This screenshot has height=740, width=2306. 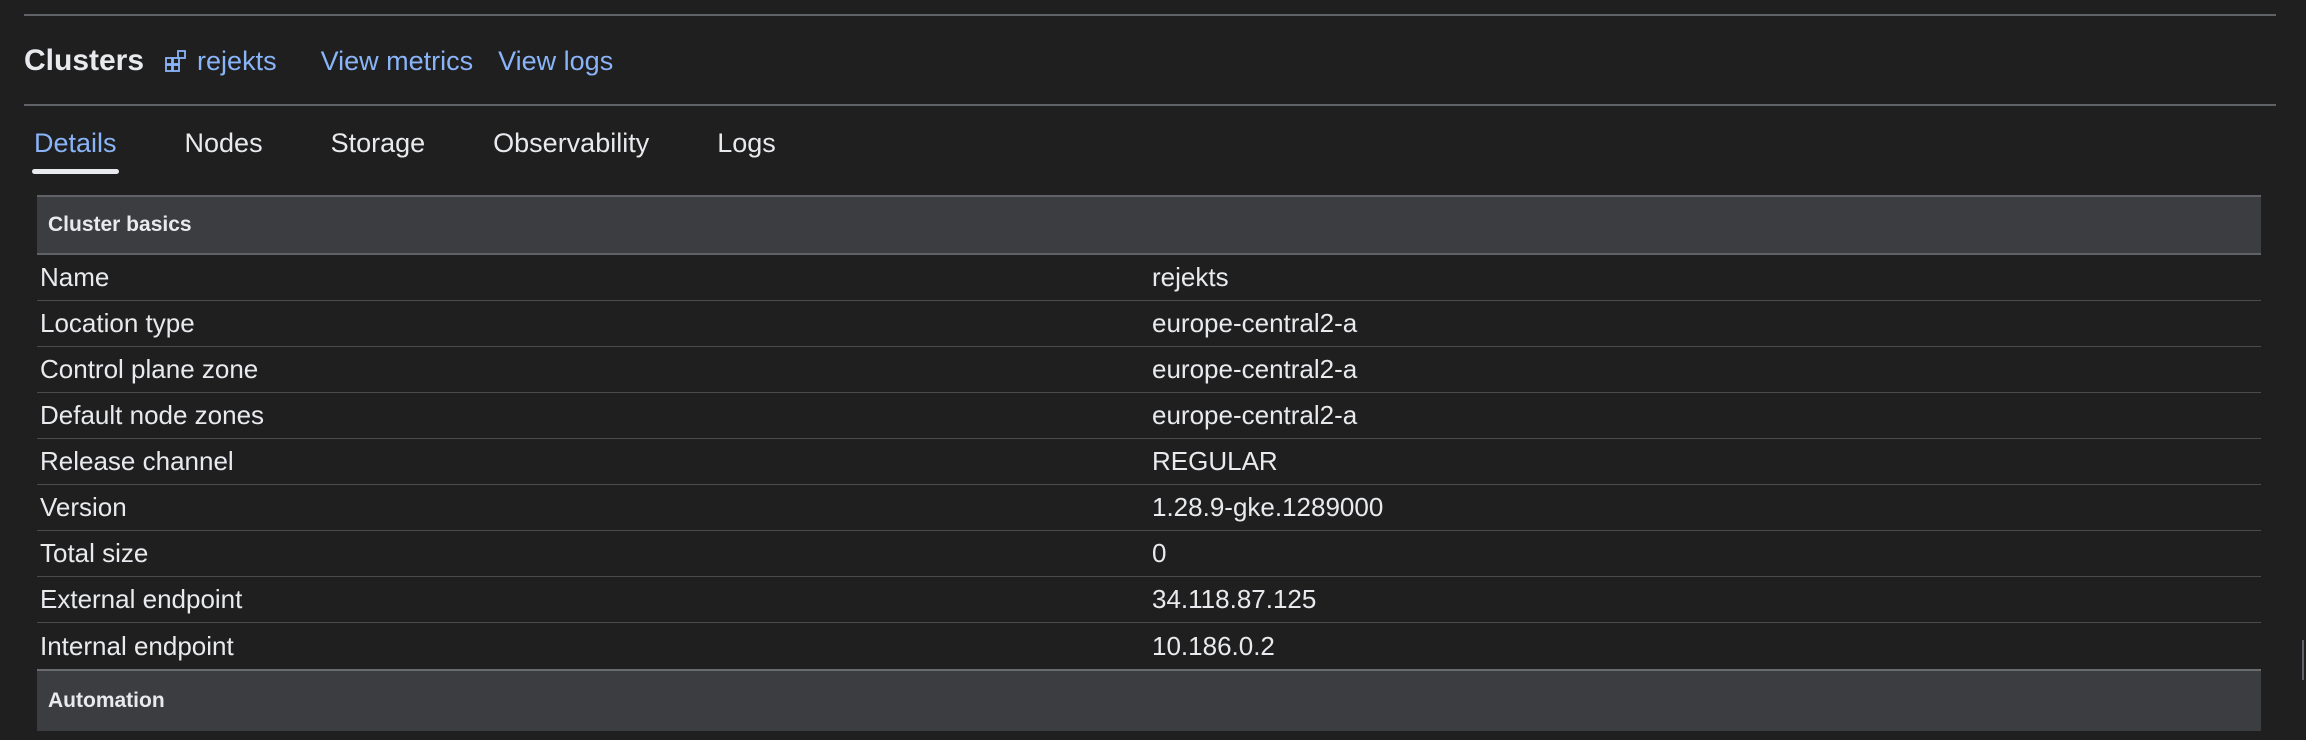 I want to click on tab-nodes: Nodes, so click(x=224, y=148).